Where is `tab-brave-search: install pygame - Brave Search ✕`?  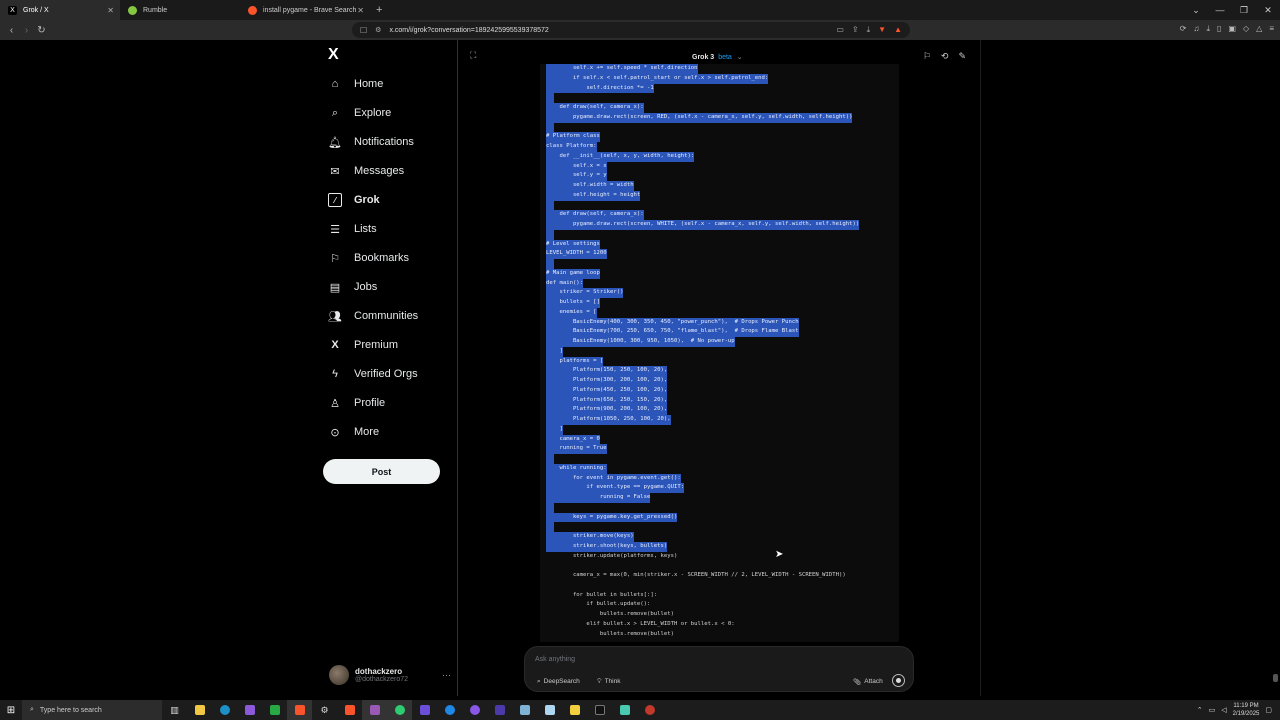 tab-brave-search: install pygame - Brave Search ✕ is located at coordinates (305, 10).